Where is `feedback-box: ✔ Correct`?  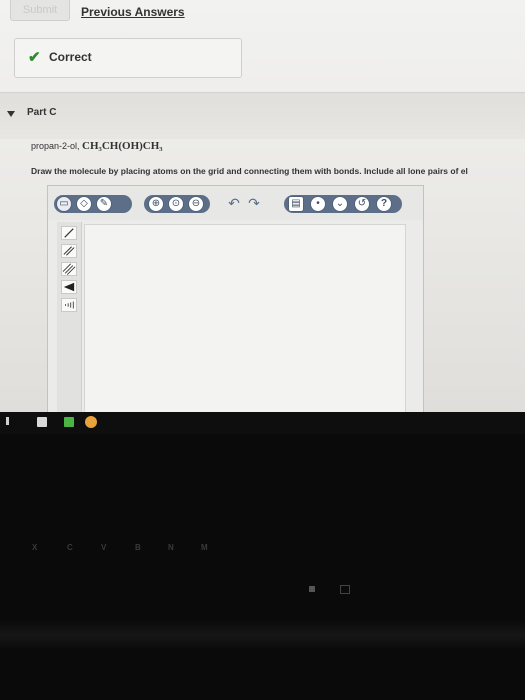
feedback-box: ✔ Correct is located at coordinates (128, 58).